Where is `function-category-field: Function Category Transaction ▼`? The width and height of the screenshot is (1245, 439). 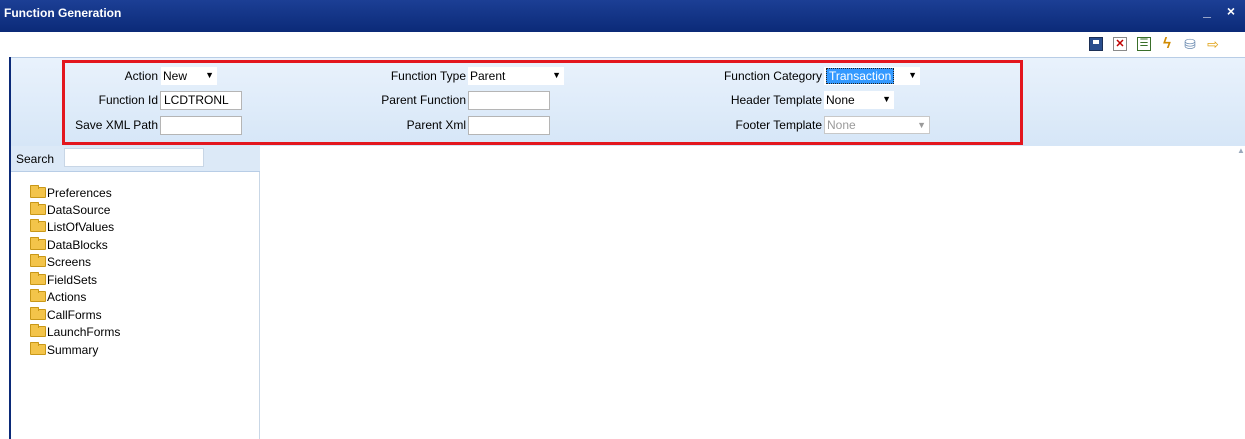
function-category-field: Function Category Transaction ▼ is located at coordinates (810, 76).